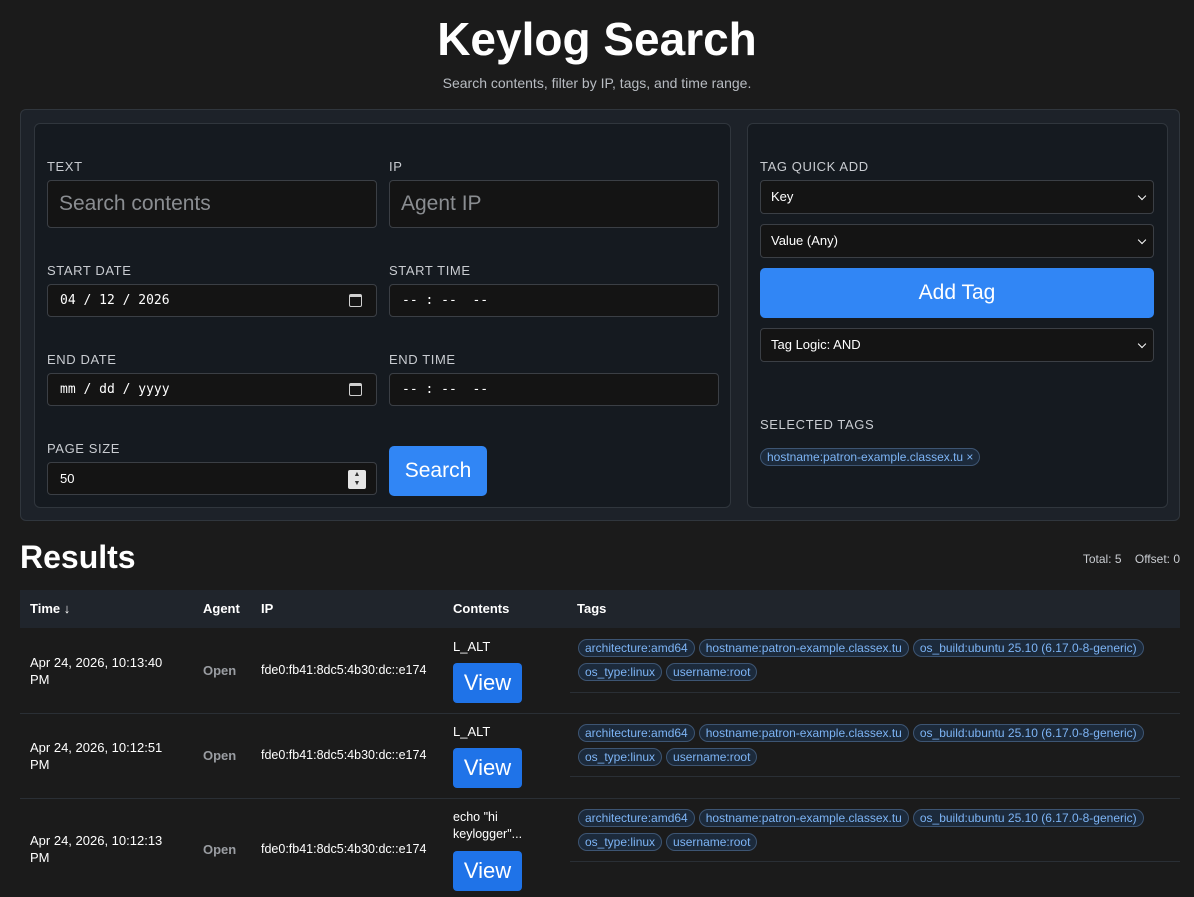 The width and height of the screenshot is (1194, 897). I want to click on start-time-value: -- : -- --, so click(445, 300).